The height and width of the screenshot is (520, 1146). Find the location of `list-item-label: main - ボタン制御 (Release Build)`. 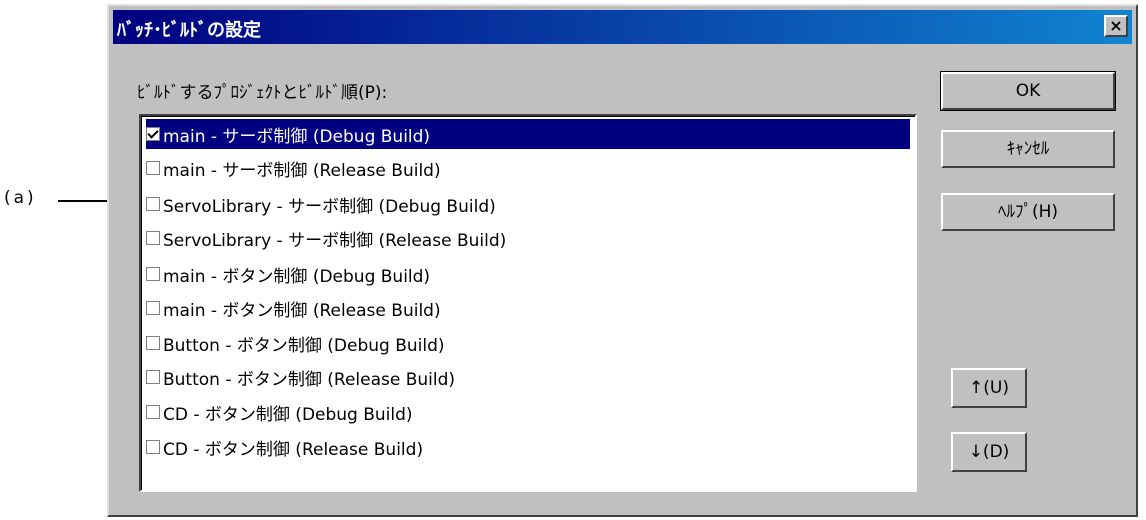

list-item-label: main - ボタン制御 (Release Build) is located at coordinates (302, 310).